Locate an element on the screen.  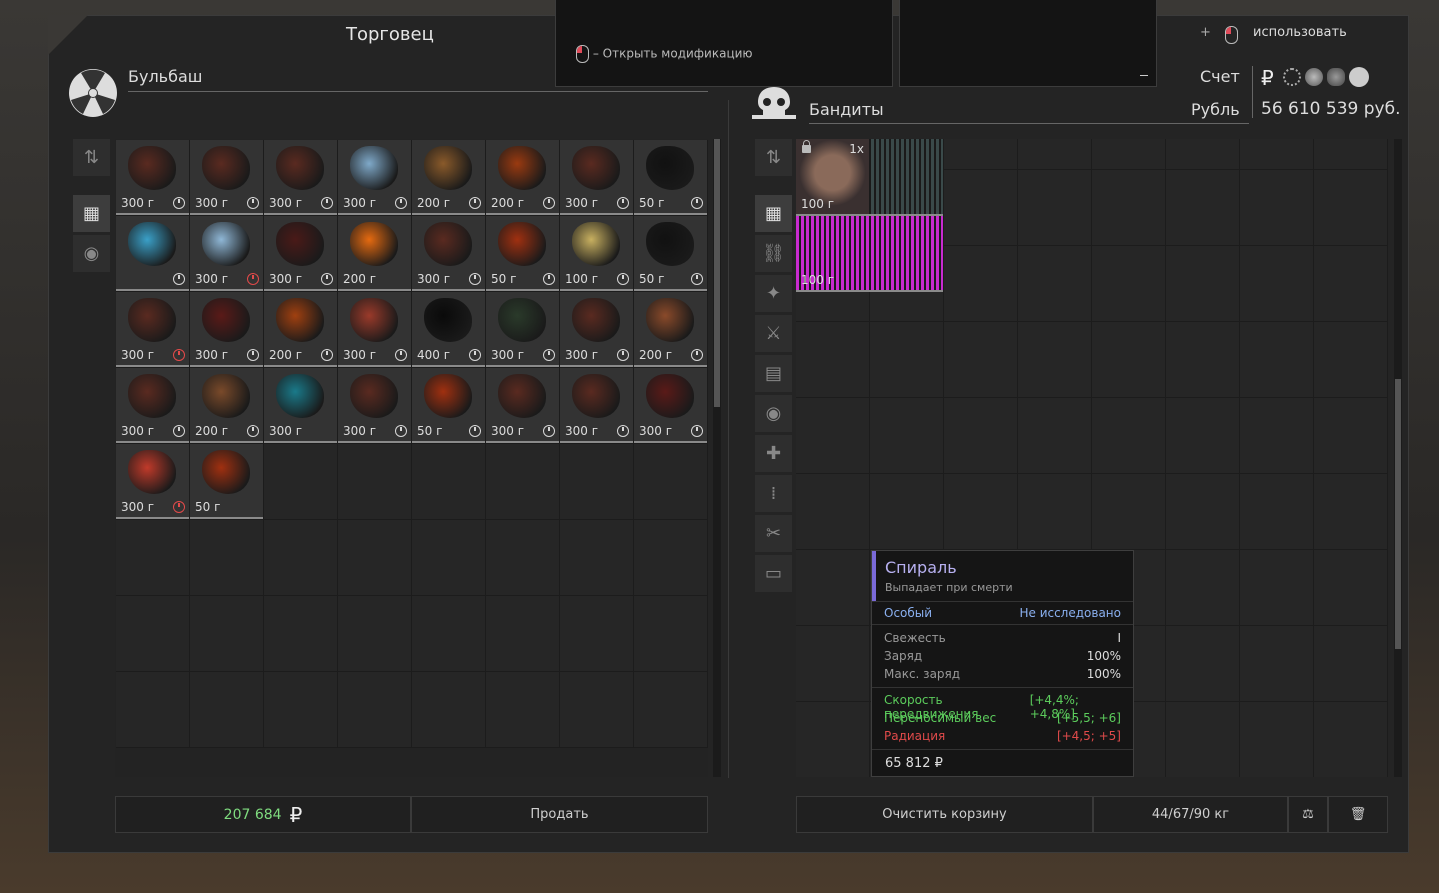
knife-filter-button: ⚔ is located at coordinates (773, 333).